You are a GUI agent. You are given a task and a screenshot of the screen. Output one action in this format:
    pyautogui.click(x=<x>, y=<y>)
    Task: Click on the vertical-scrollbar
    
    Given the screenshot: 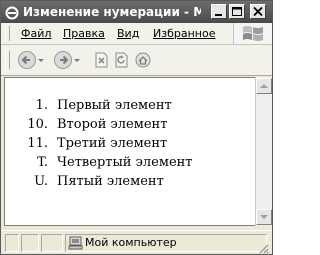 What is the action you would take?
    pyautogui.click(x=263, y=151)
    